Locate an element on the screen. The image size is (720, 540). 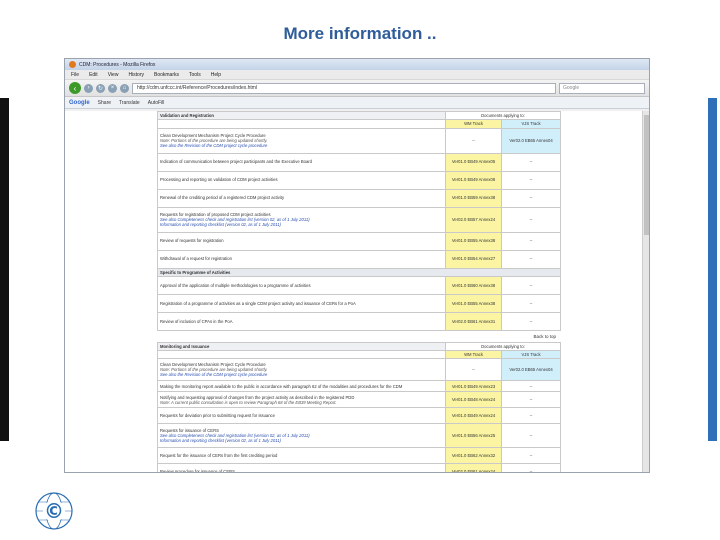
stop-icon: × is located at coordinates (112, 88).